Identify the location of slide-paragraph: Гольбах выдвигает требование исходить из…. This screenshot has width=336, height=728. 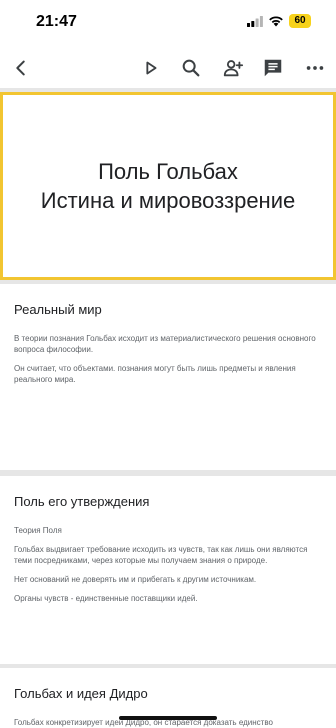
(161, 555).